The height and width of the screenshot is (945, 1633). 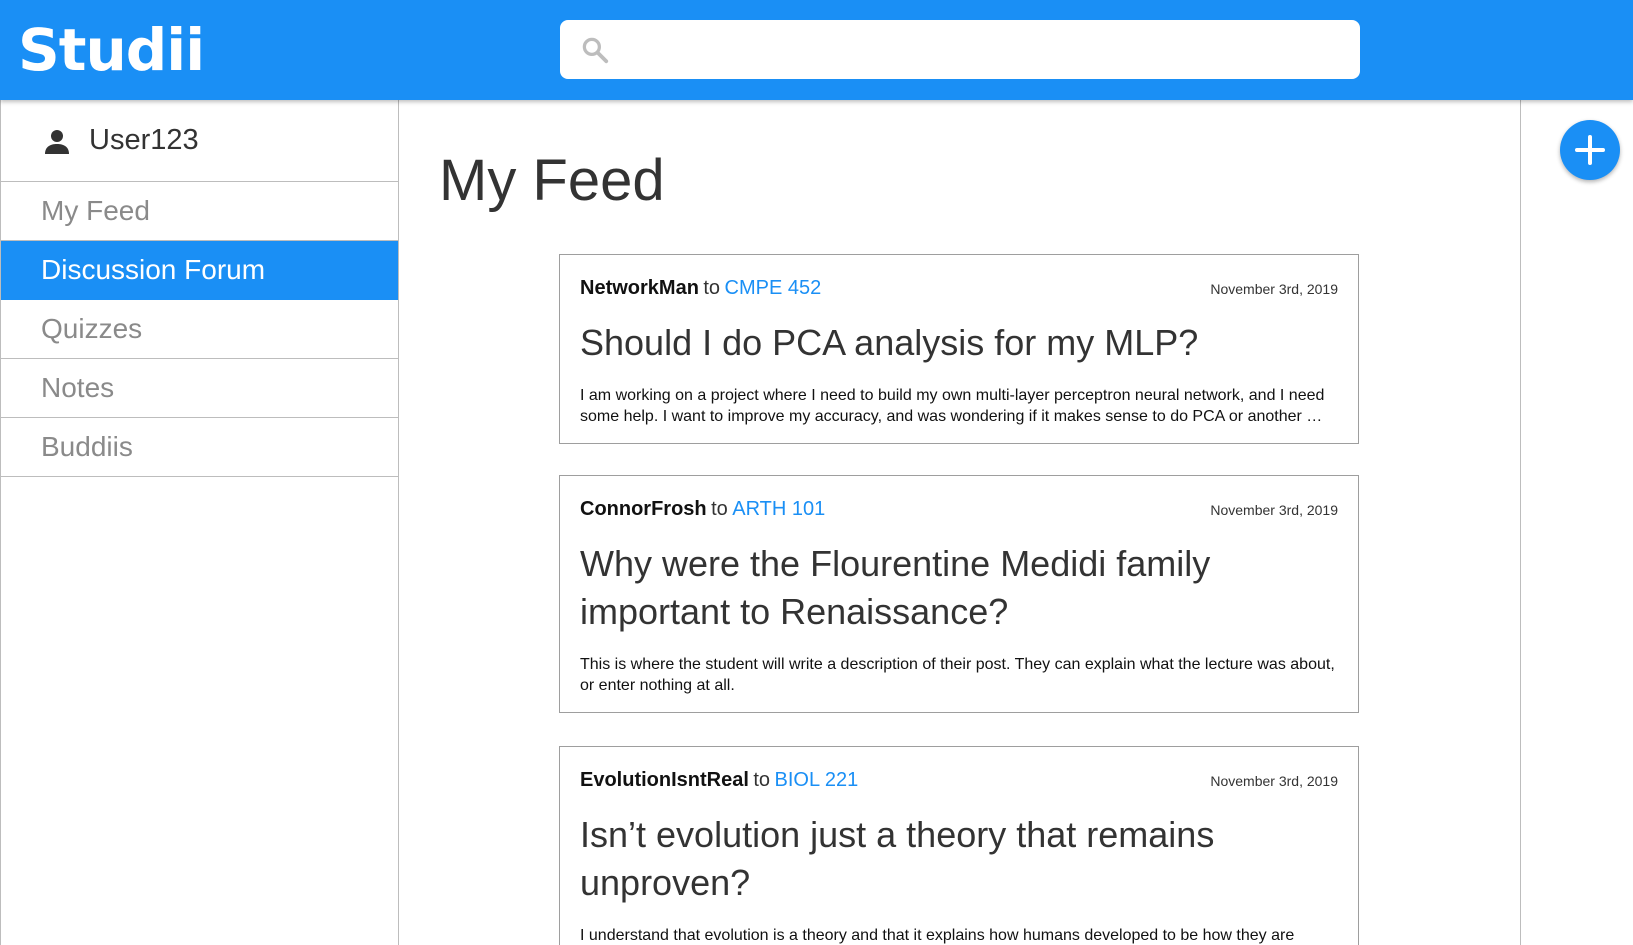 What do you see at coordinates (778, 509) in the screenshot?
I see `post-course-link: ARTH 101` at bounding box center [778, 509].